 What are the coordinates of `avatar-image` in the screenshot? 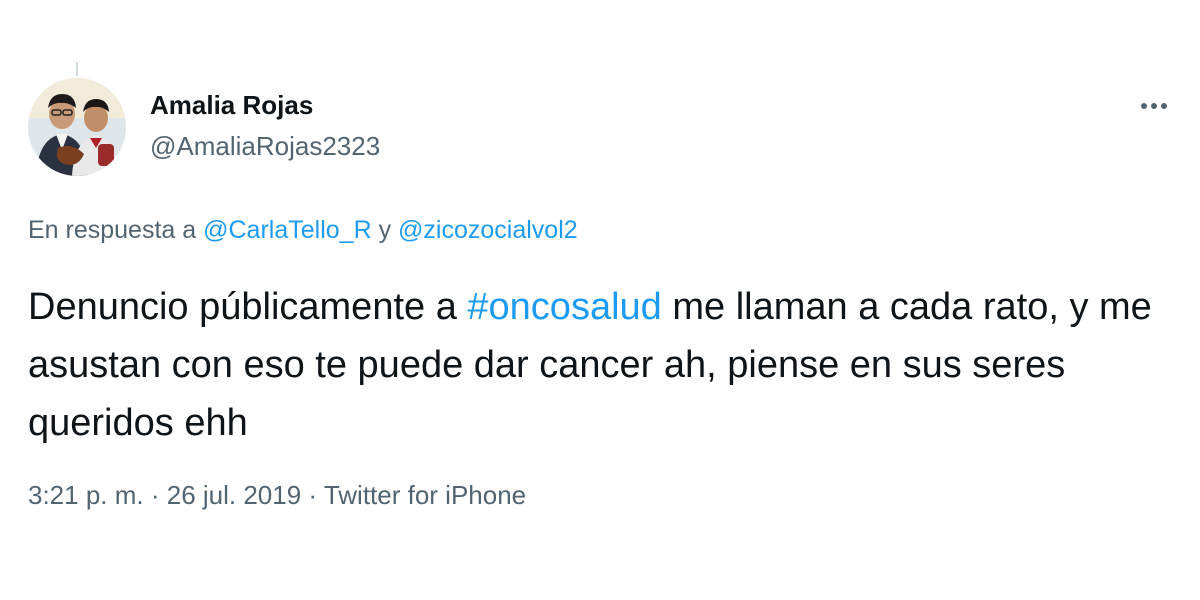 It's located at (77, 127).